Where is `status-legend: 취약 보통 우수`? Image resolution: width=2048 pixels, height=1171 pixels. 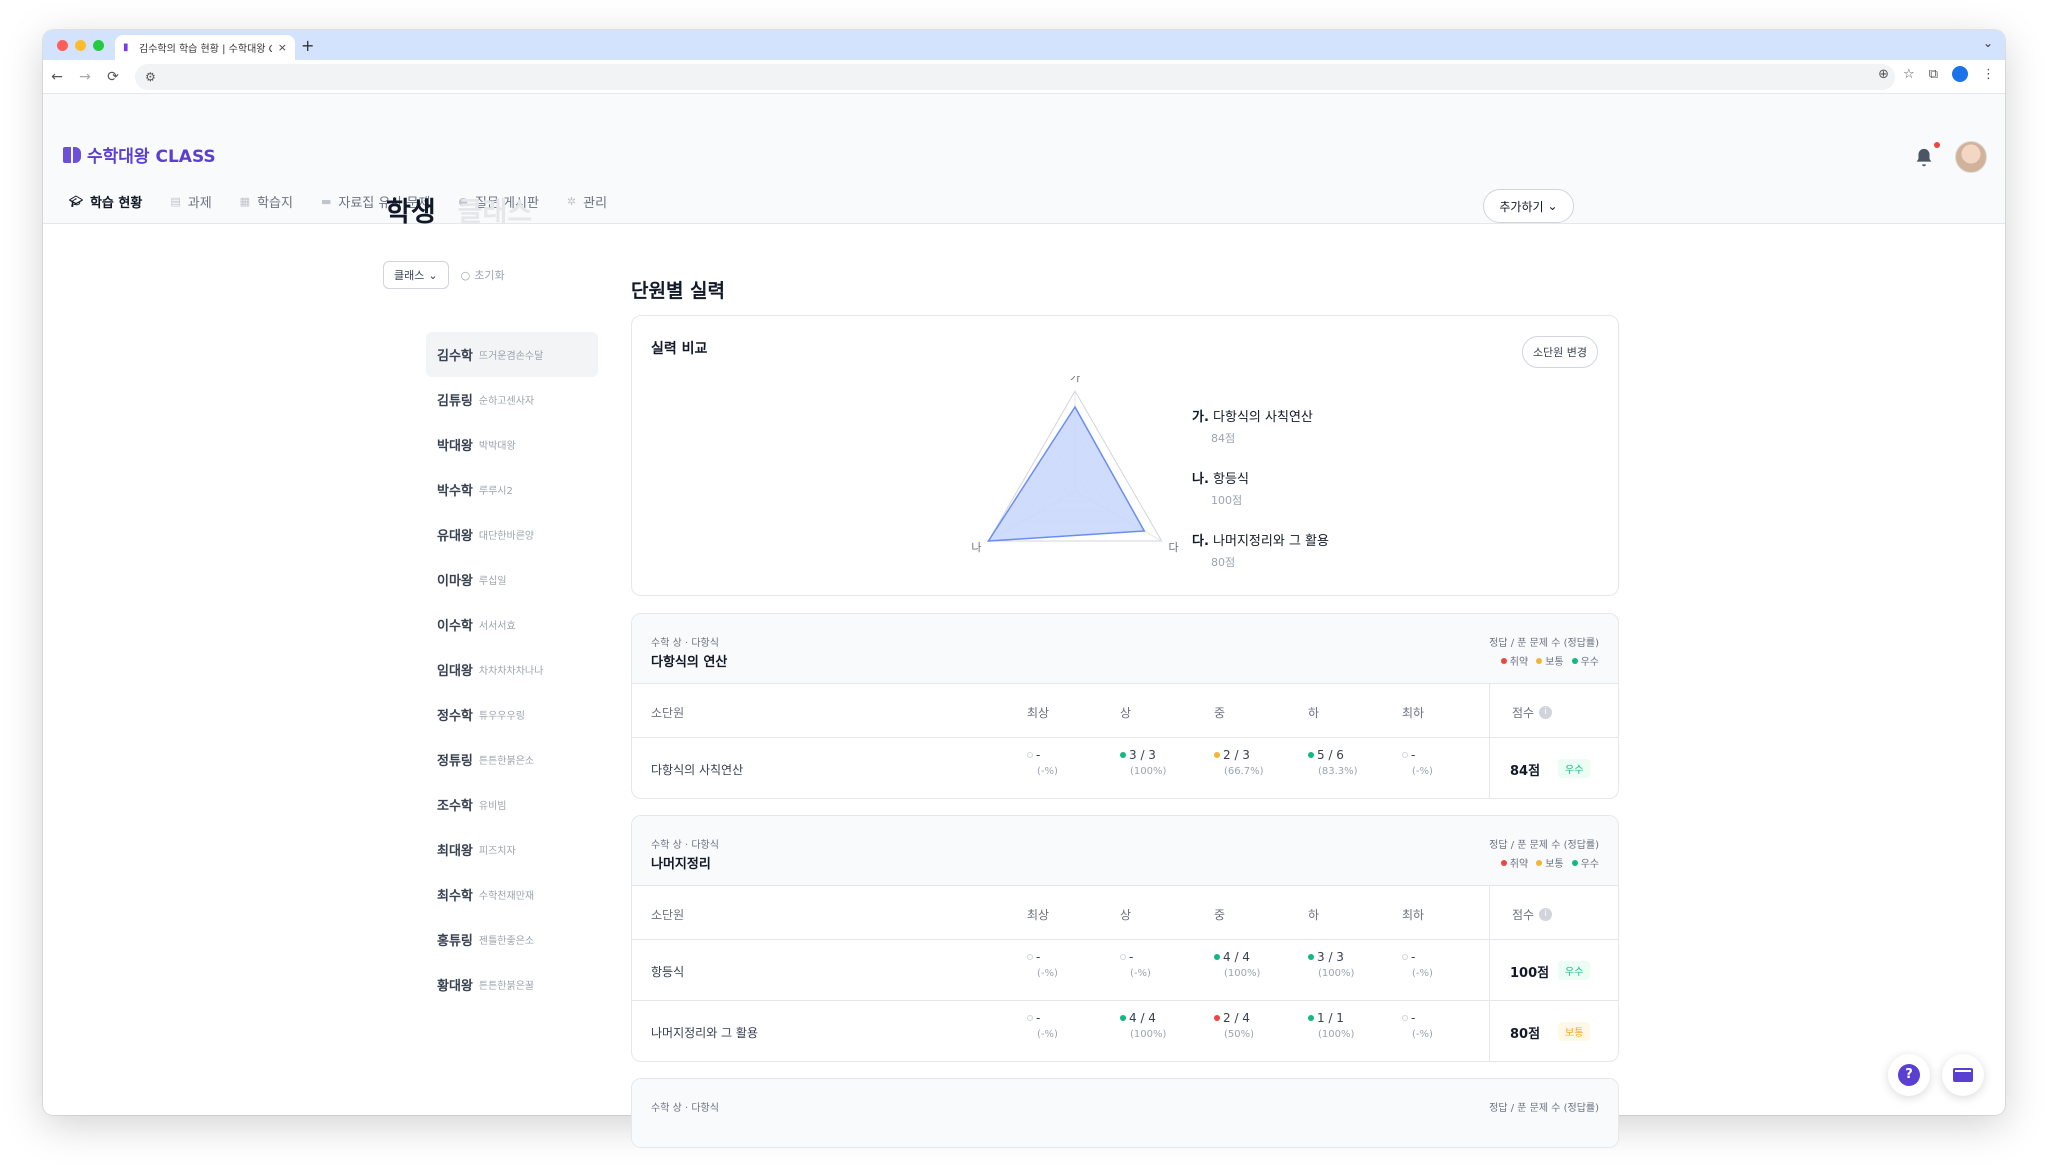
status-legend: 취약 보통 우수 is located at coordinates (1549, 660).